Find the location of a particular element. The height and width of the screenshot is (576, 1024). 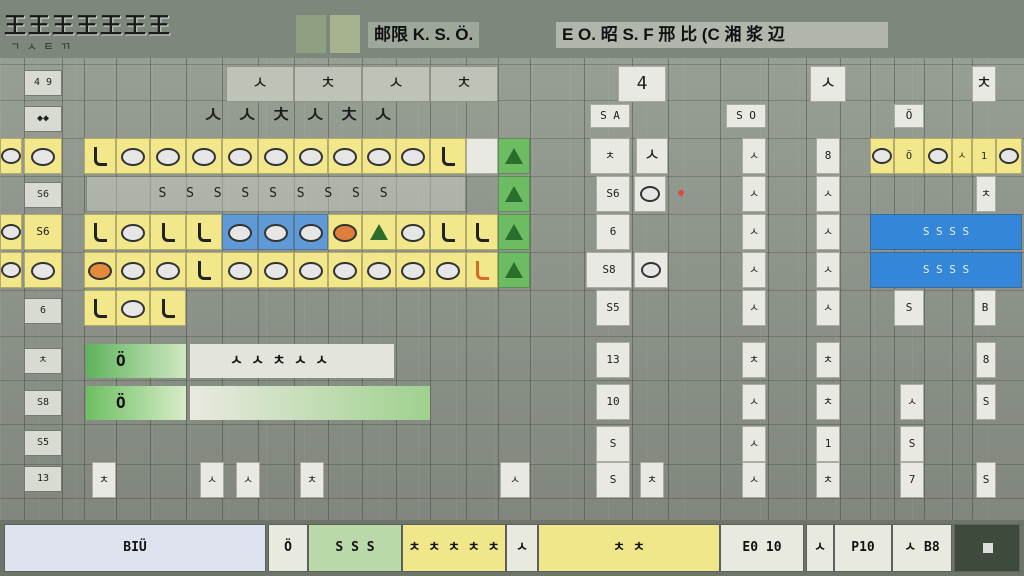

grid-cell: S O is located at coordinates (746, 116).